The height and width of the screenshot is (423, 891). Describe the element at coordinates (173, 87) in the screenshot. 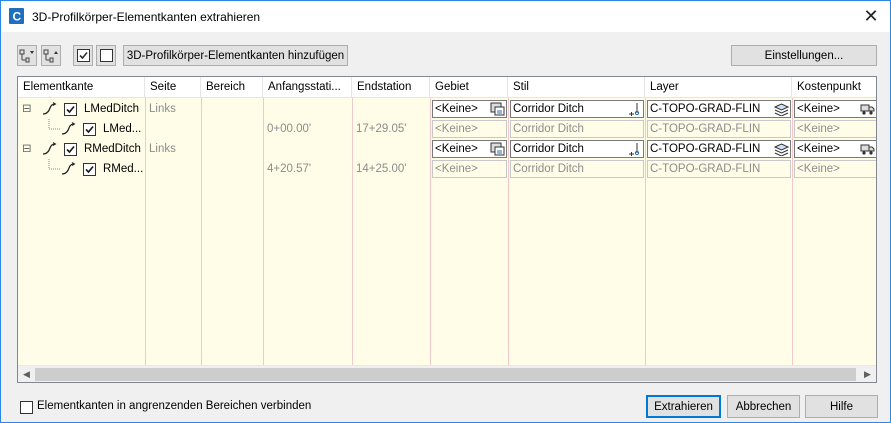

I see `column-header-side: Seite` at that location.